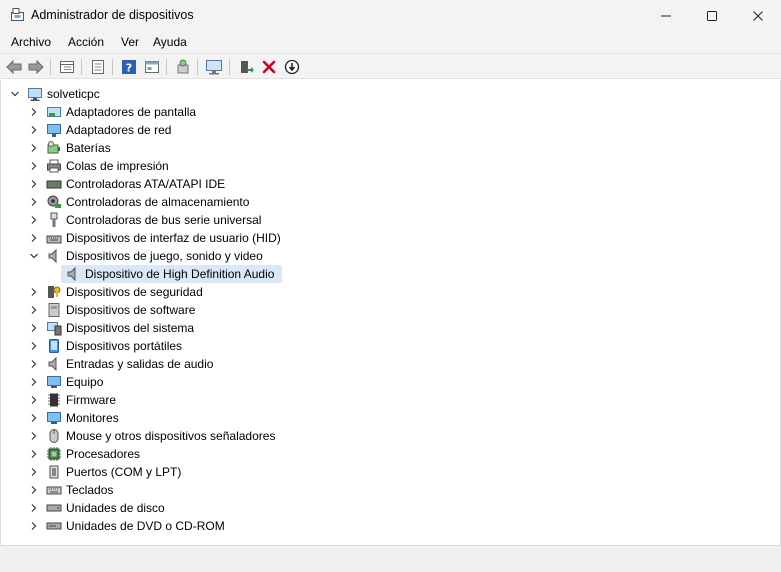 The width and height of the screenshot is (781, 572). I want to click on close-button, so click(758, 15).